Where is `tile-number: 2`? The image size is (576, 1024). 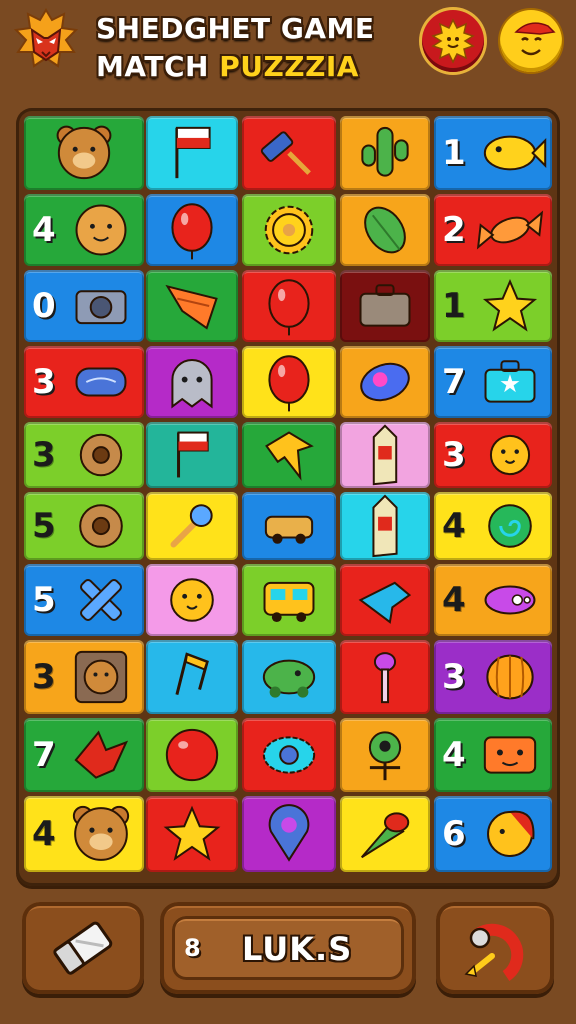
tile-number: 2 is located at coordinates (454, 230).